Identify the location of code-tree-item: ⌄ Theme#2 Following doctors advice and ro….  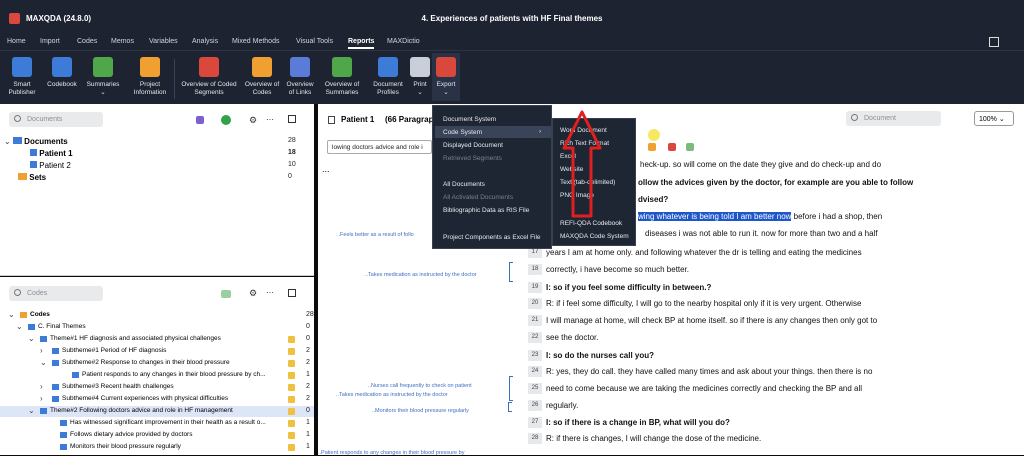
(157, 411).